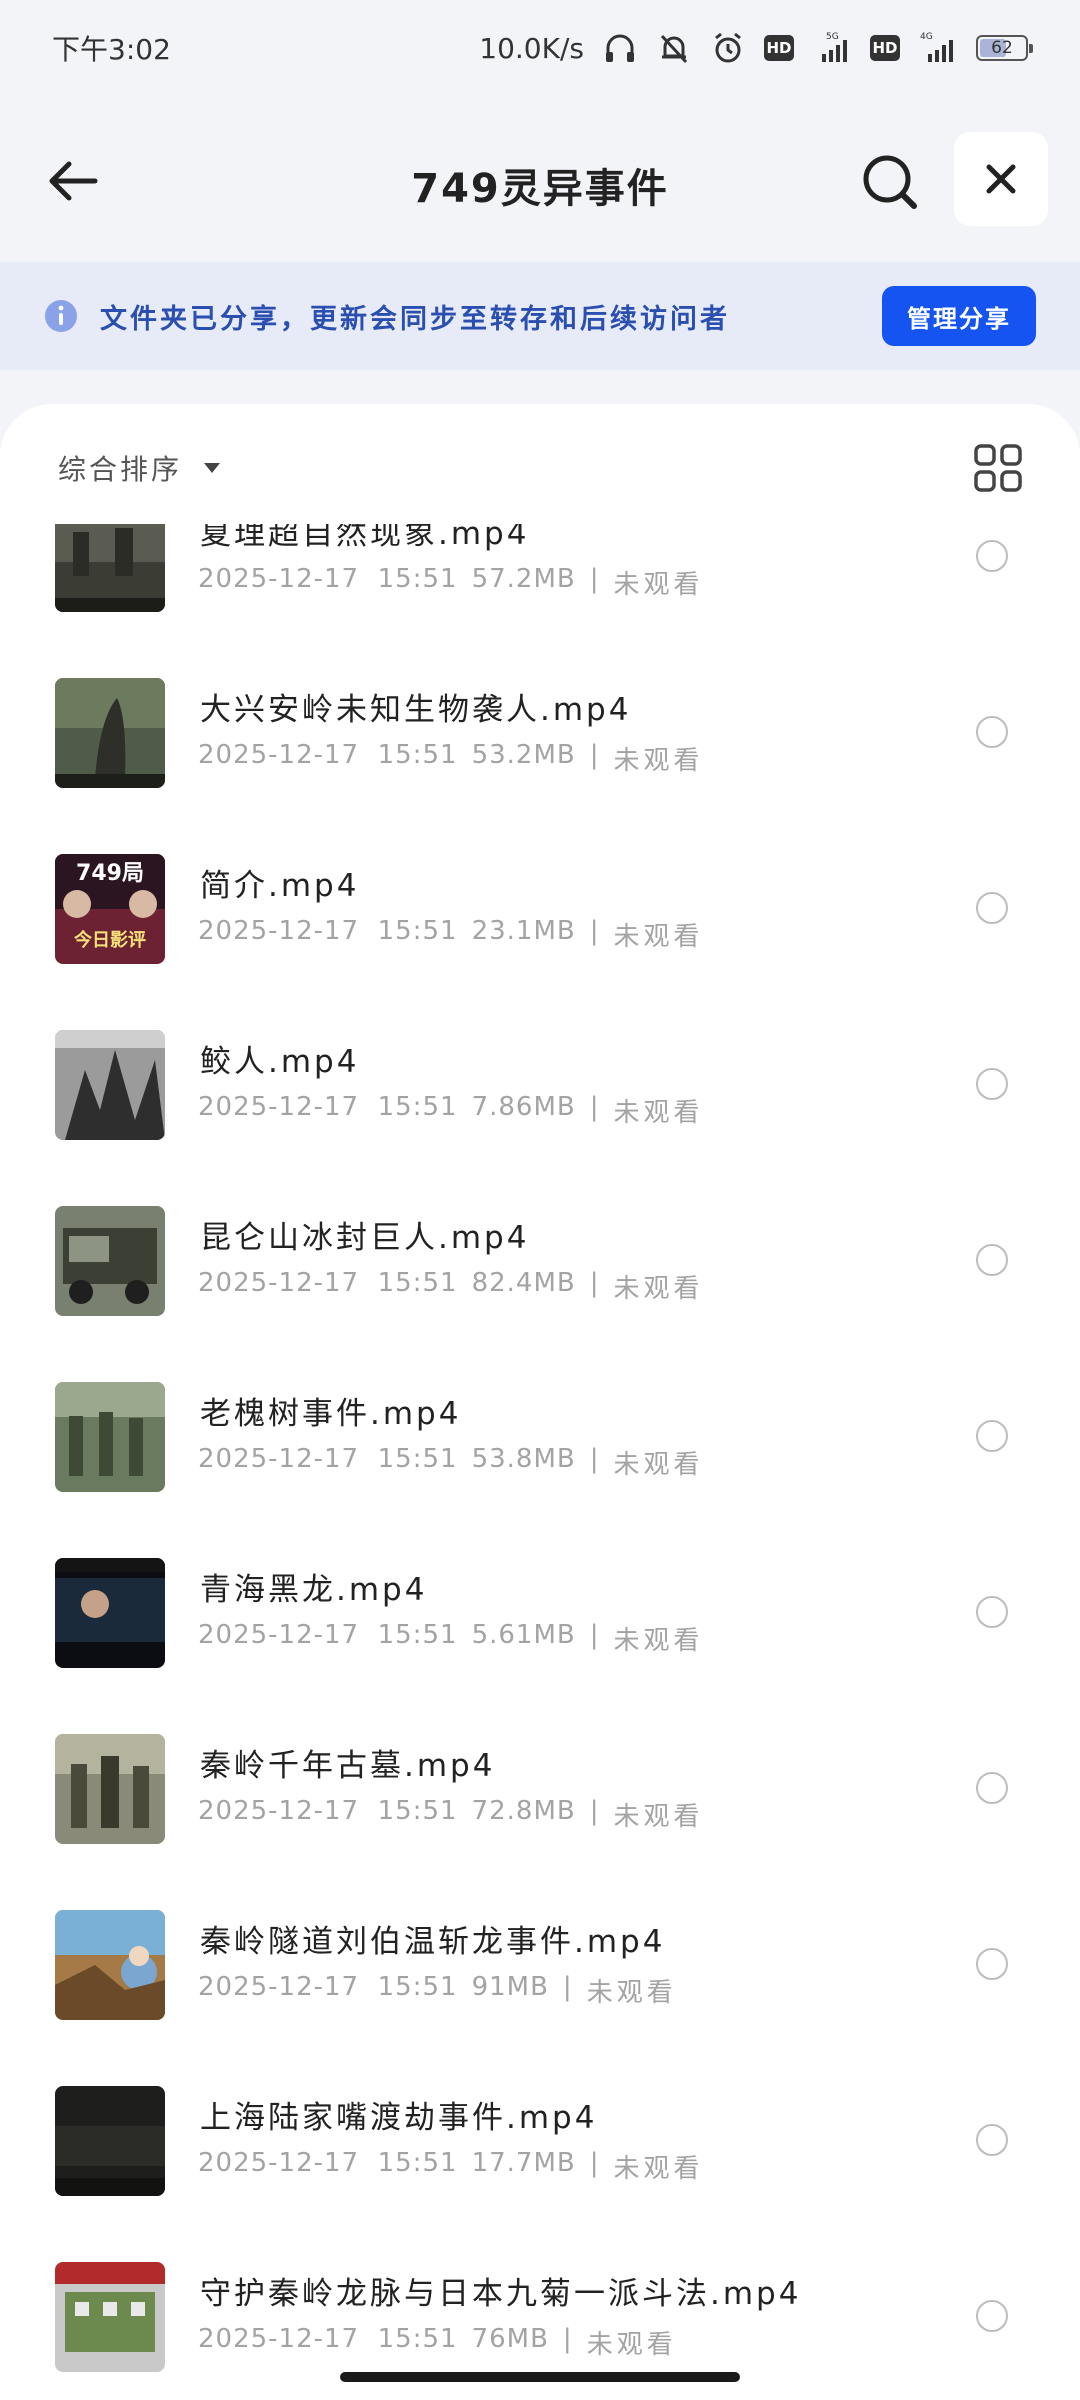 Image resolution: width=1080 pixels, height=2400 pixels. Describe the element at coordinates (540, 2377) in the screenshot. I see `home-indicator` at that location.